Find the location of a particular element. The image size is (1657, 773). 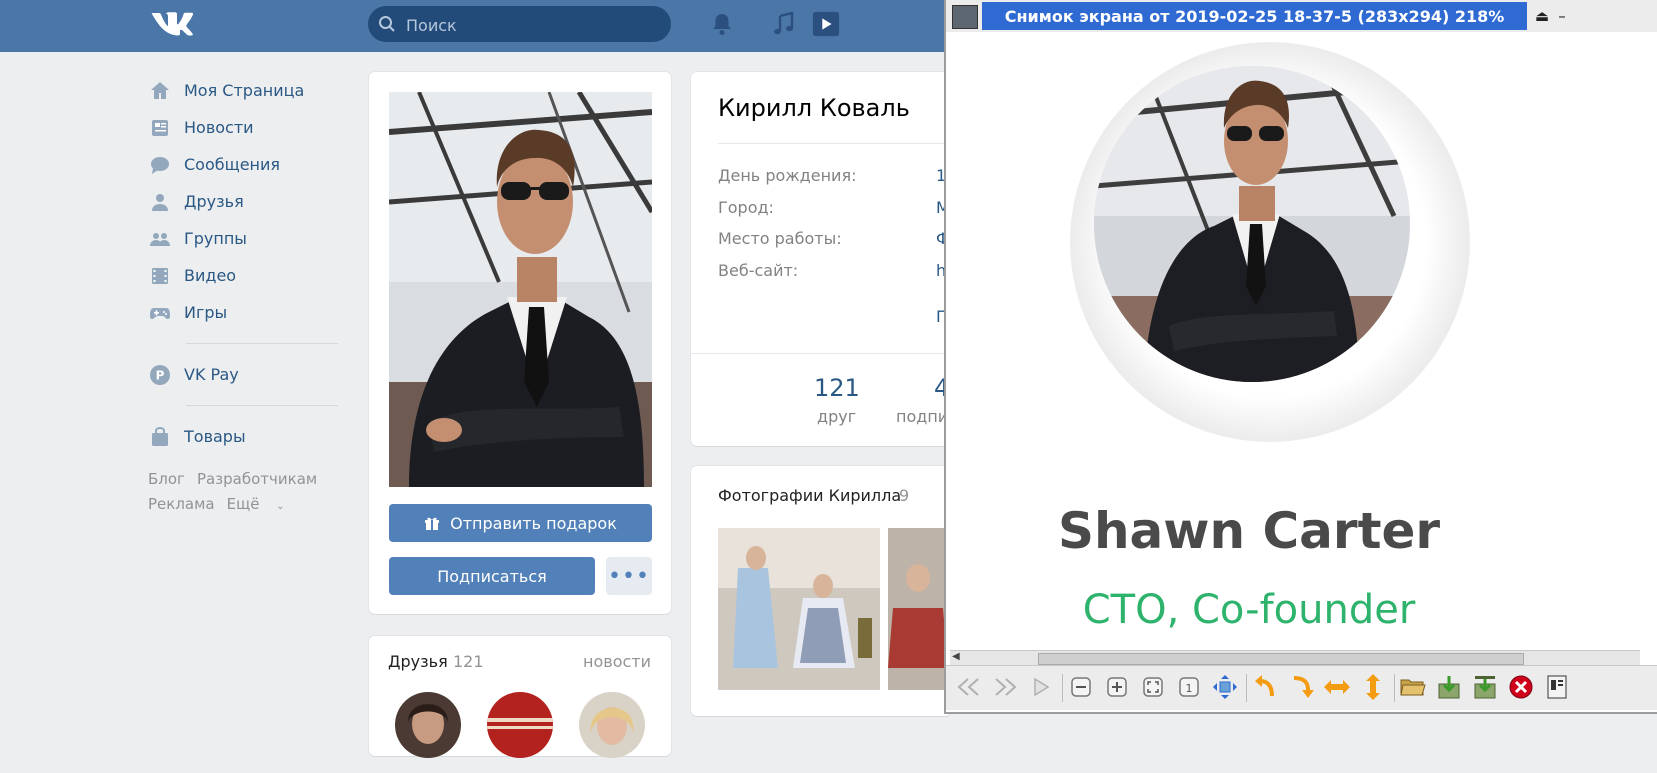

search-input is located at coordinates (531, 25).